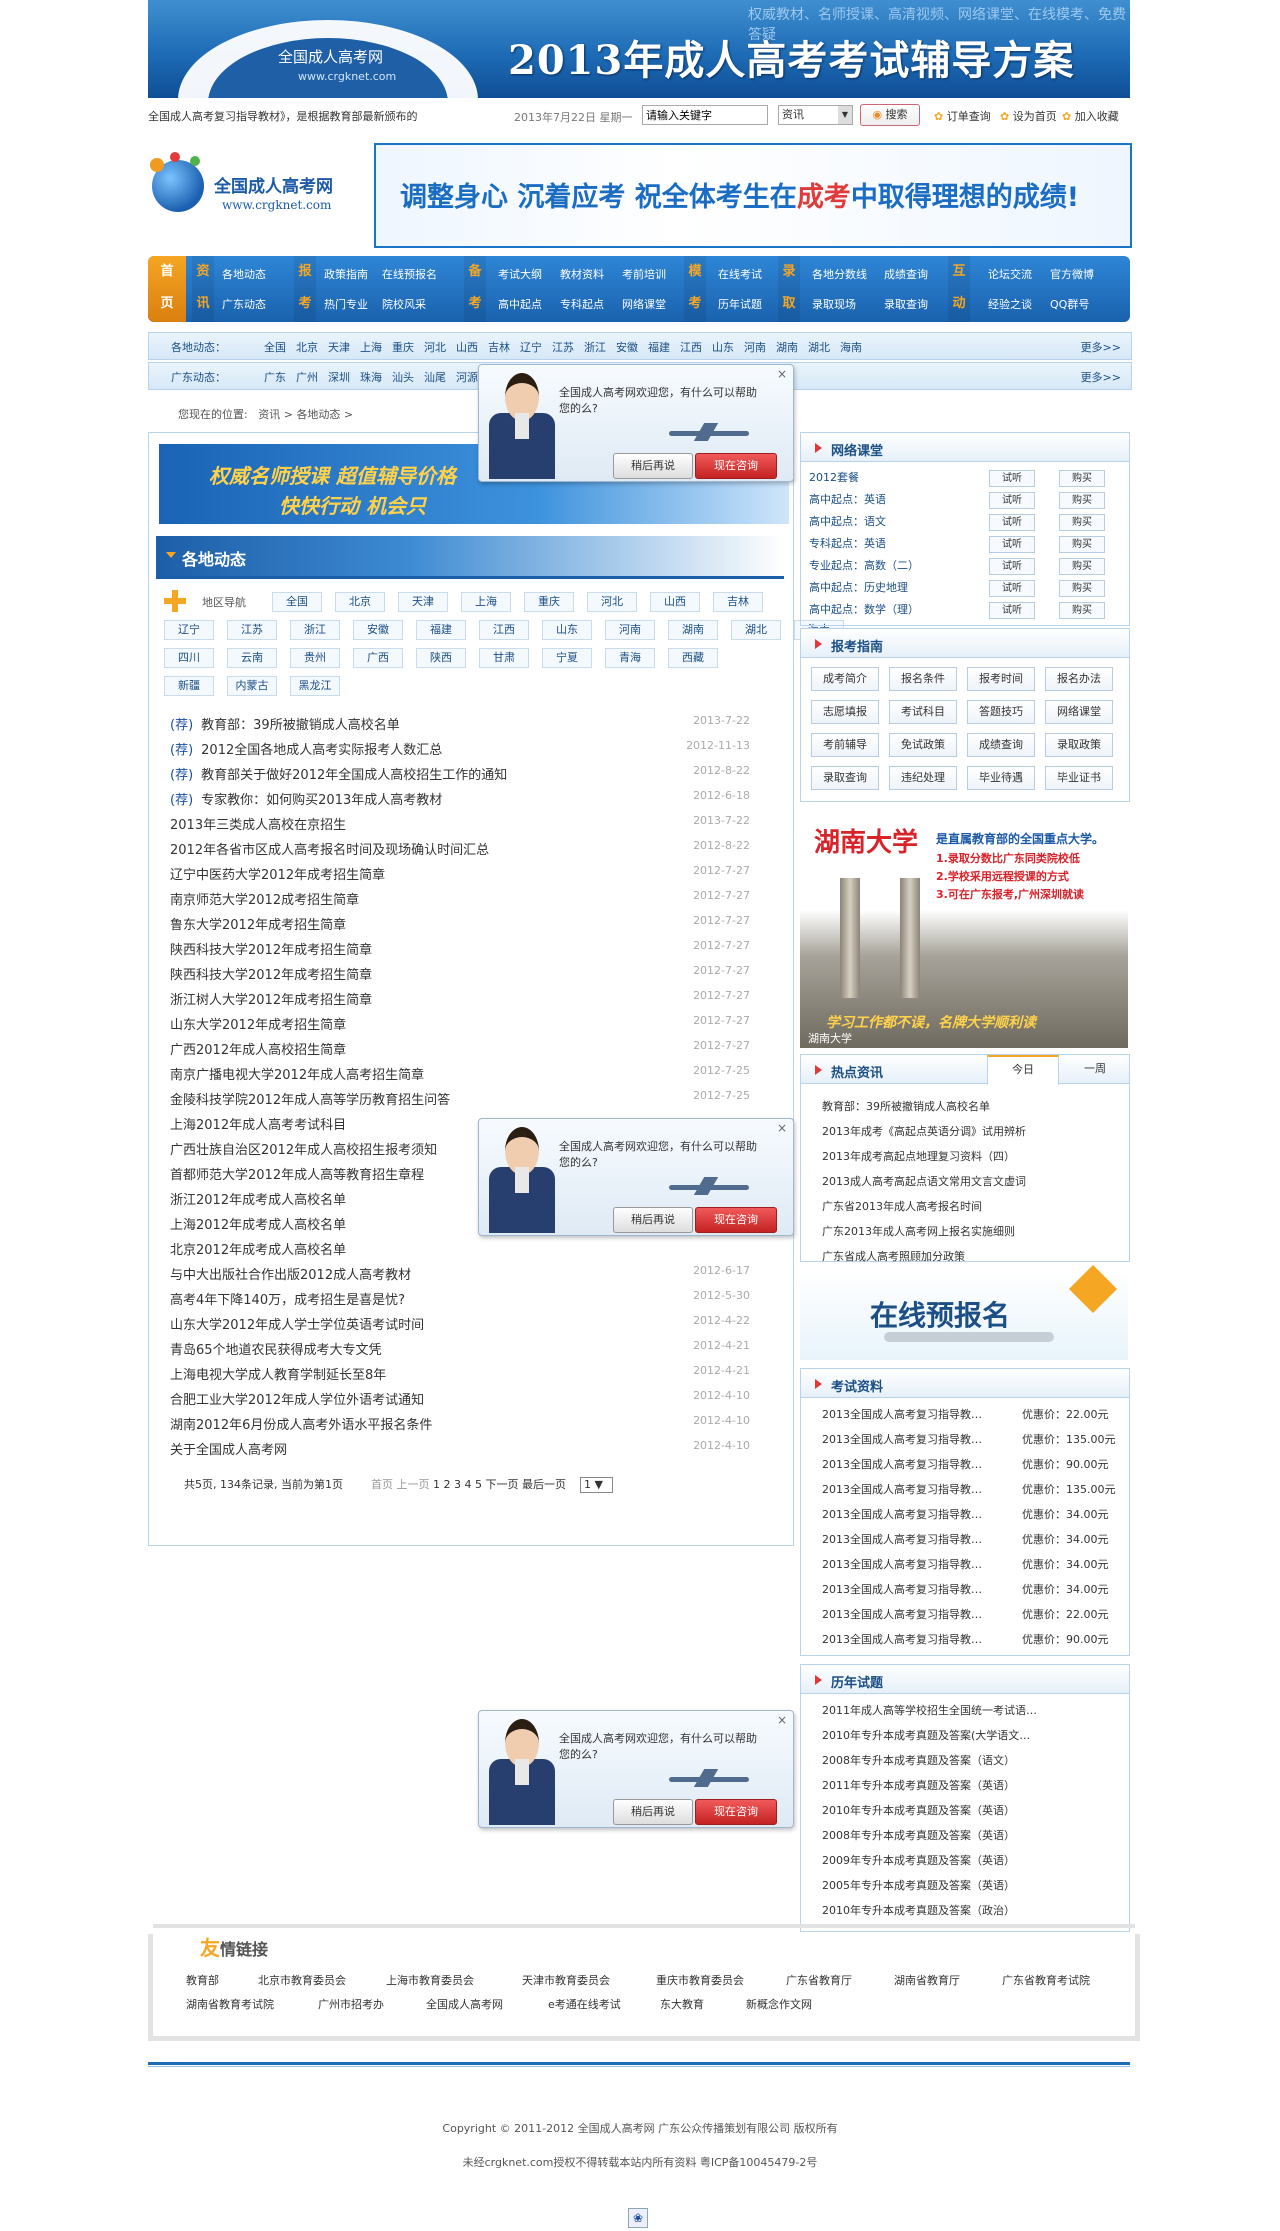 The height and width of the screenshot is (2231, 1280). What do you see at coordinates (566, 1980) in the screenshot?
I see `friend-link: 天津市教育委员会` at bounding box center [566, 1980].